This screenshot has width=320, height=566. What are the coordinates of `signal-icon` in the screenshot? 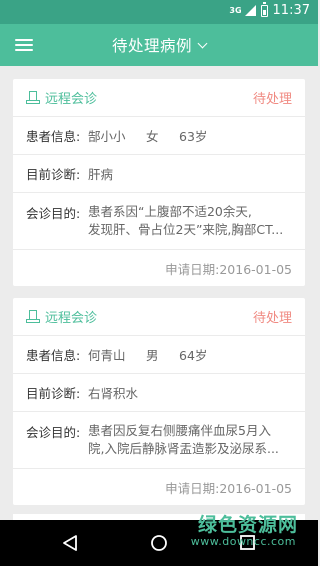 It's located at (250, 10).